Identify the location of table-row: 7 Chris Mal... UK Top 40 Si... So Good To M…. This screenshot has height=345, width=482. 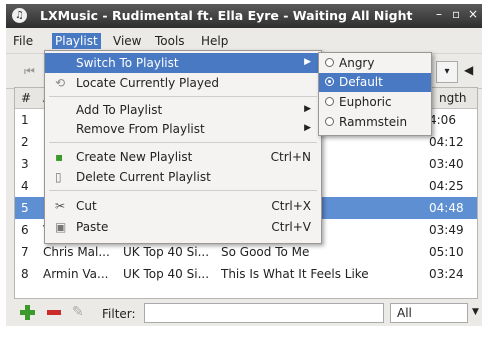
(246, 252).